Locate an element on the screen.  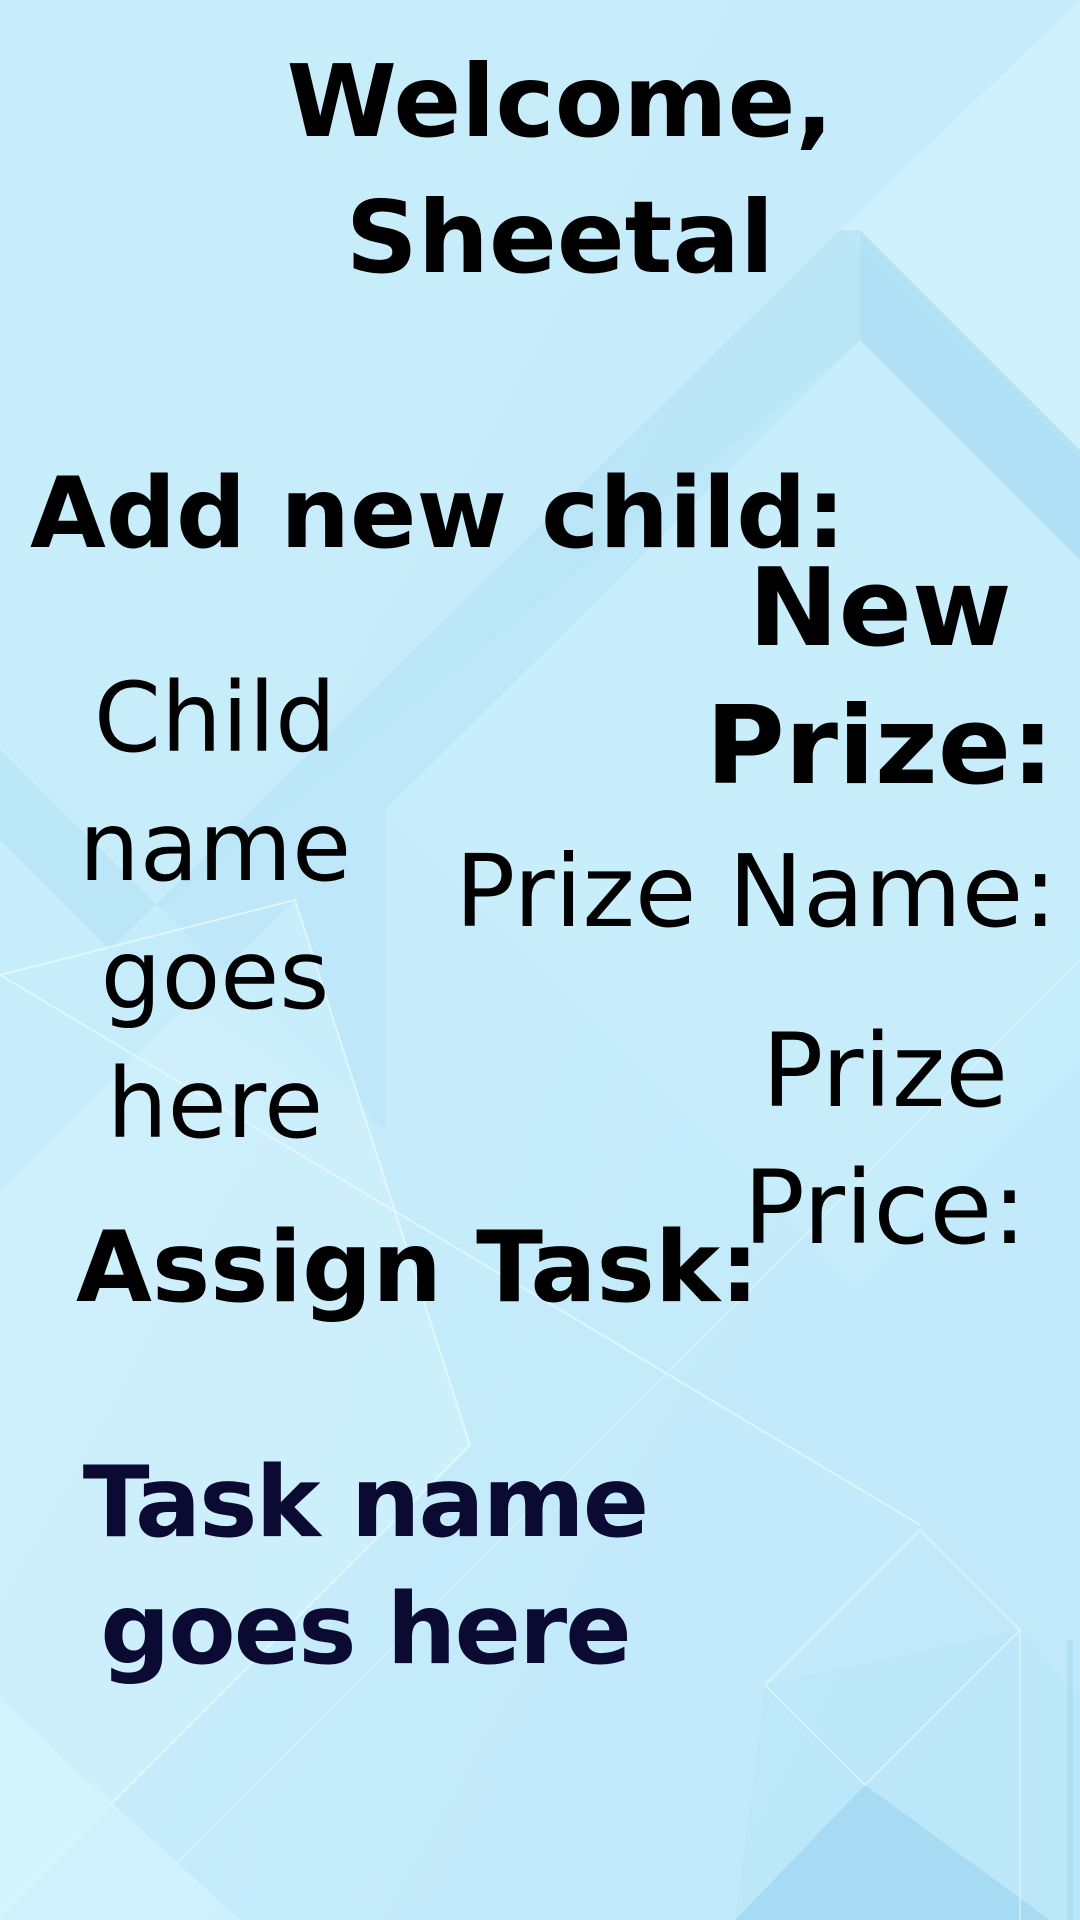
new-prize-heading: New Prize: is located at coordinates (880, 678).